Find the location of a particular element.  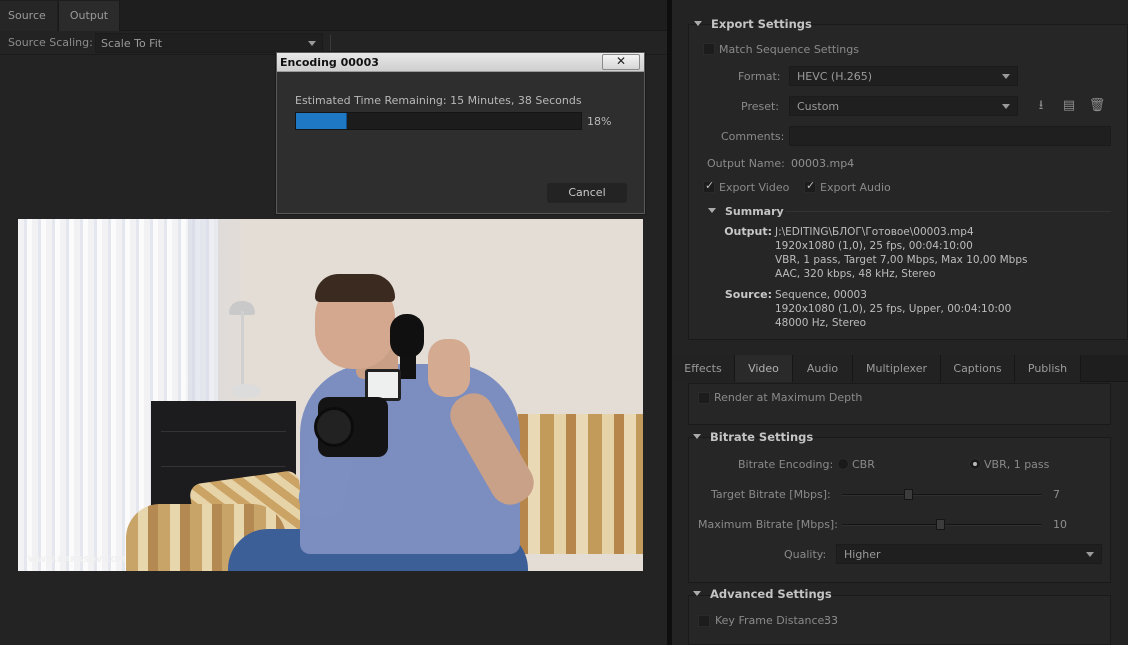

vbr-1-pass-radio is located at coordinates (975, 464).